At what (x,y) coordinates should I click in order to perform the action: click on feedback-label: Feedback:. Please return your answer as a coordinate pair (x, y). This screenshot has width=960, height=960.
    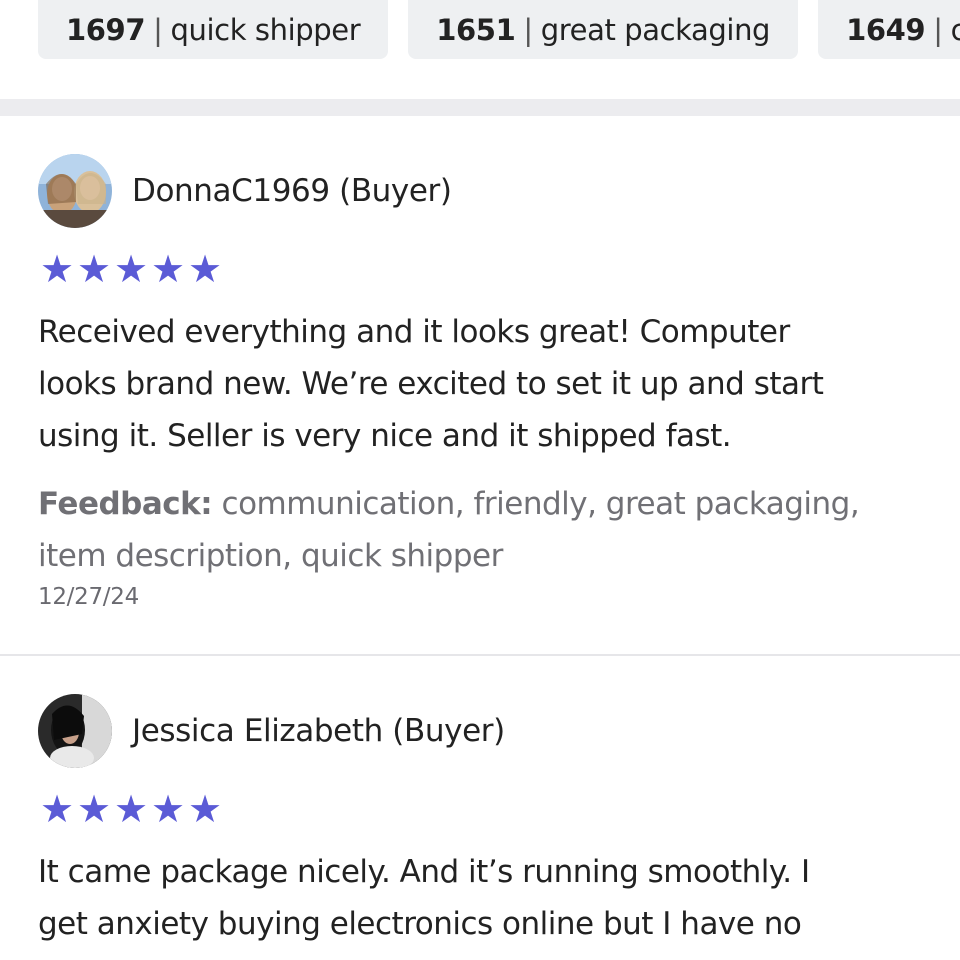
    Looking at the image, I should click on (125, 504).